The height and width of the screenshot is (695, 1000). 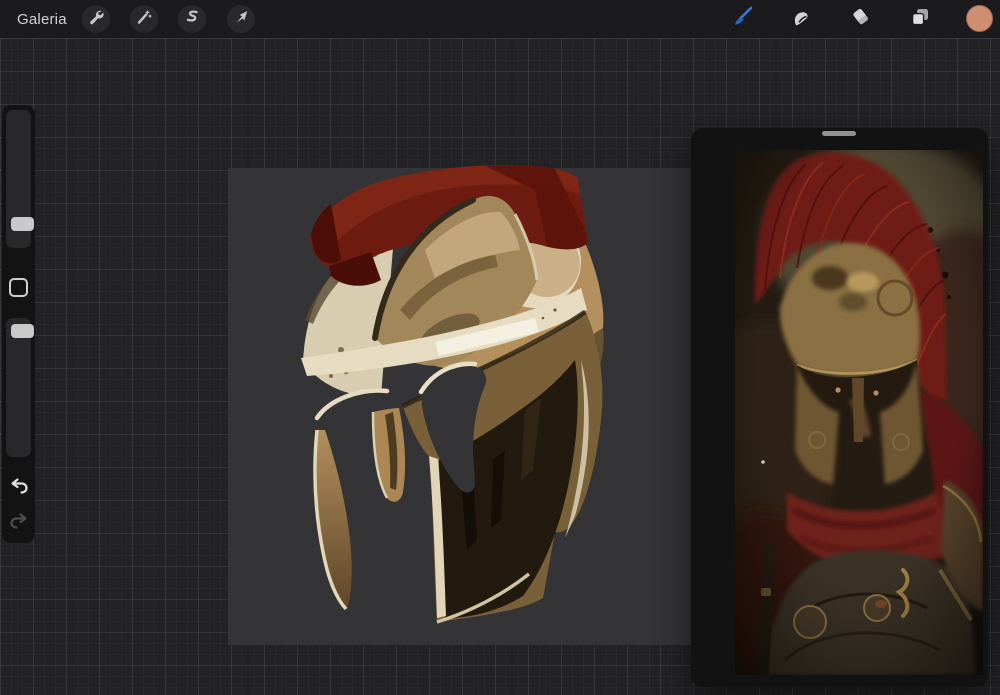 I want to click on undo-arrow-icon, so click(x=19, y=488).